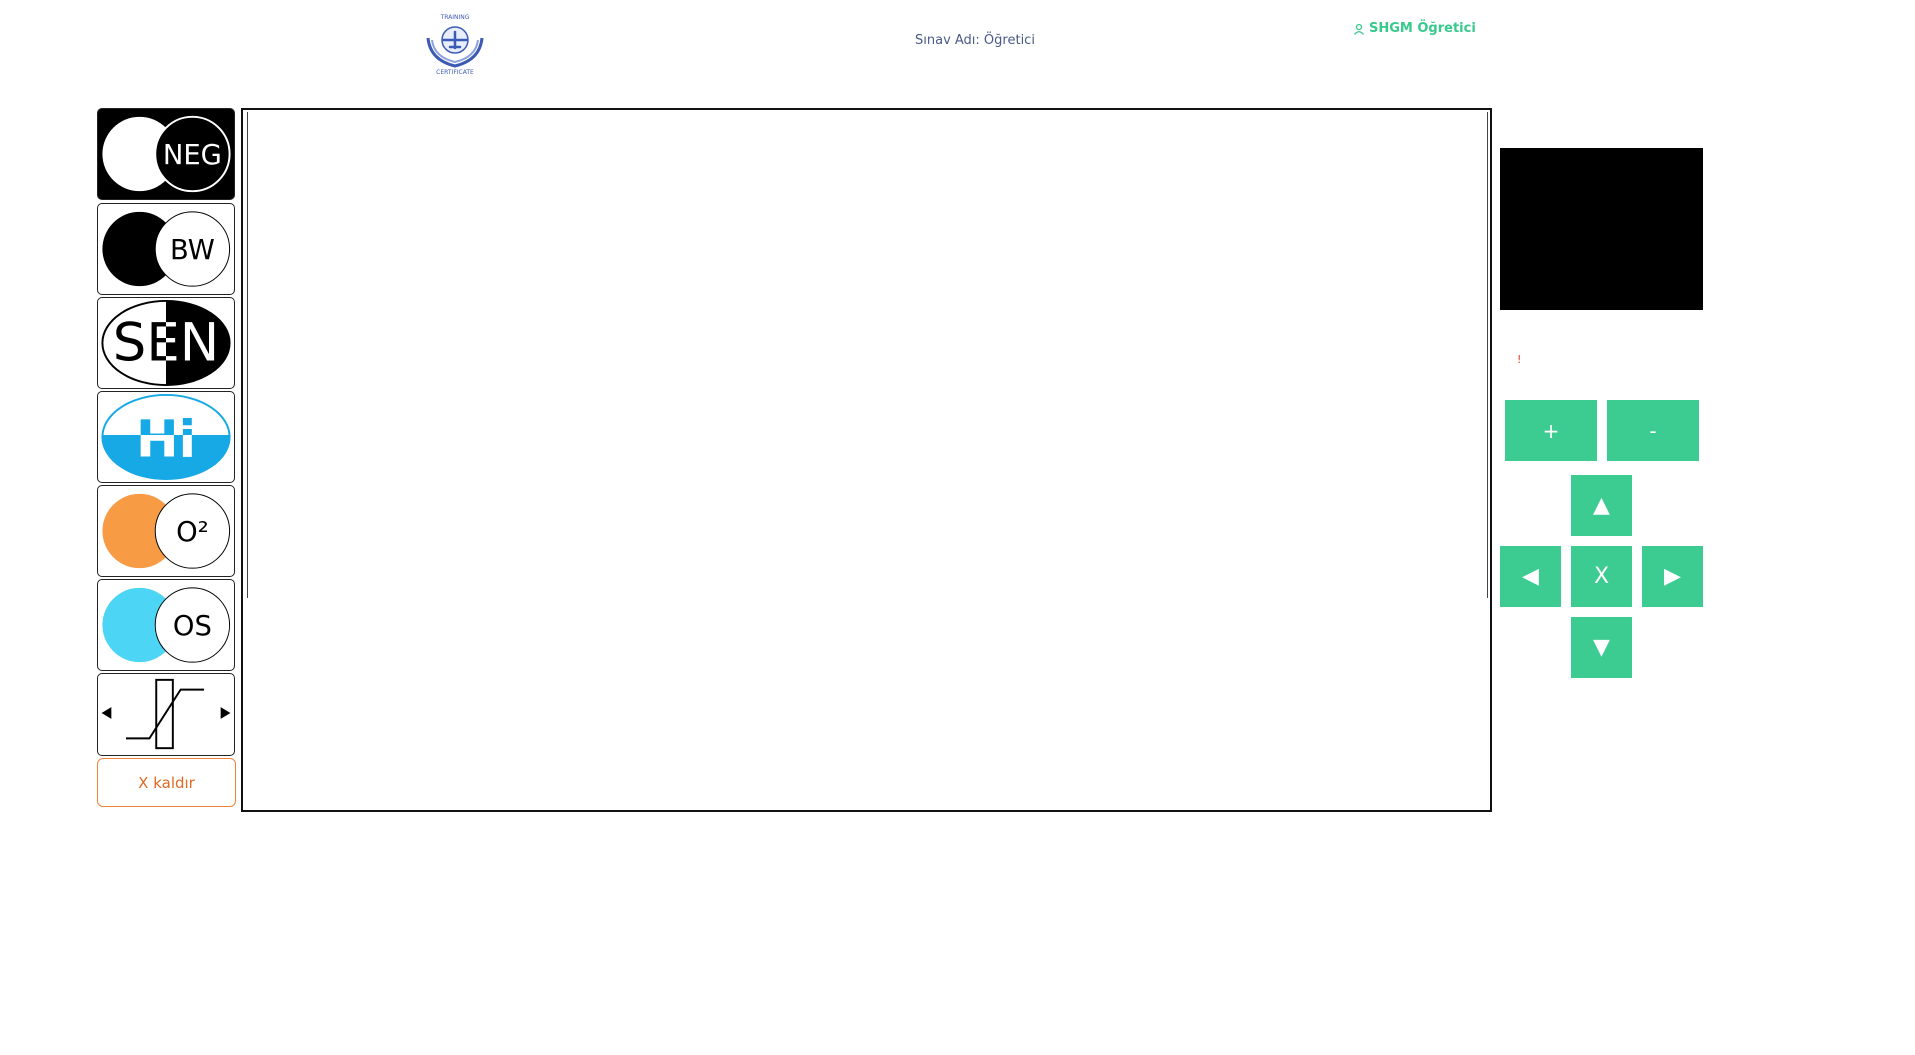  I want to click on pan-right-button: ▶, so click(1672, 576).